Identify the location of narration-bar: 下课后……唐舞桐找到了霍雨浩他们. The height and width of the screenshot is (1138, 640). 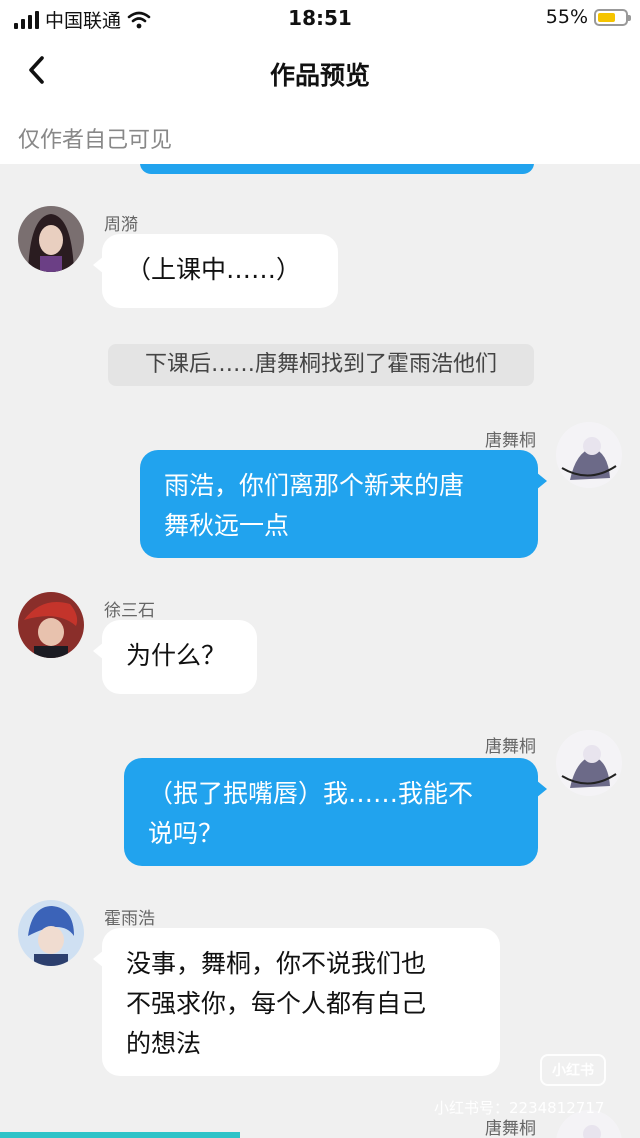
(321, 365).